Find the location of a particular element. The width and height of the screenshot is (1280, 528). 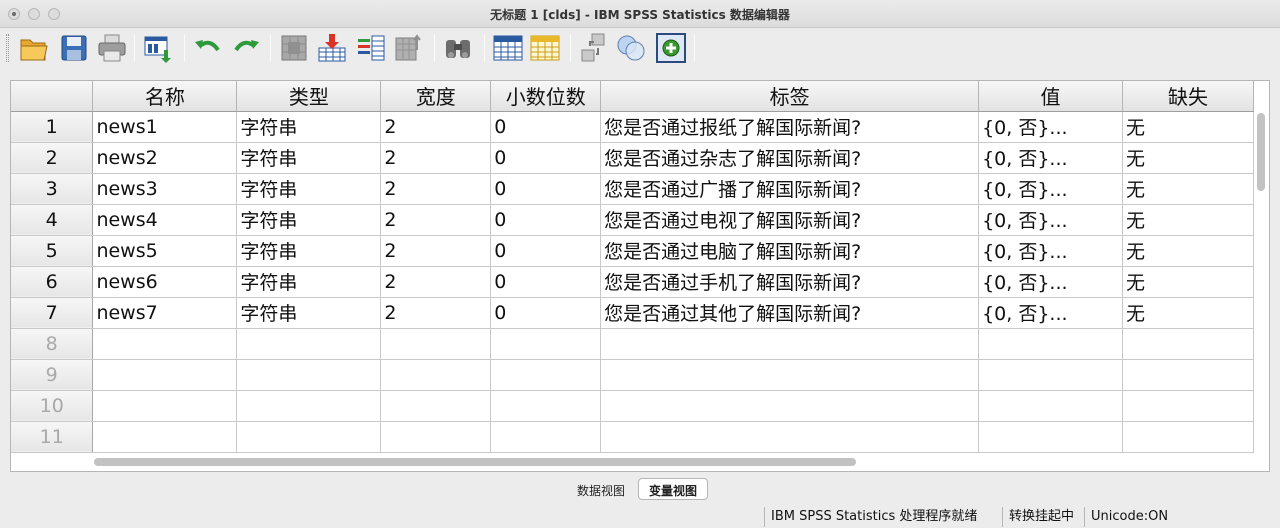

variables-icon is located at coordinates (371, 48).